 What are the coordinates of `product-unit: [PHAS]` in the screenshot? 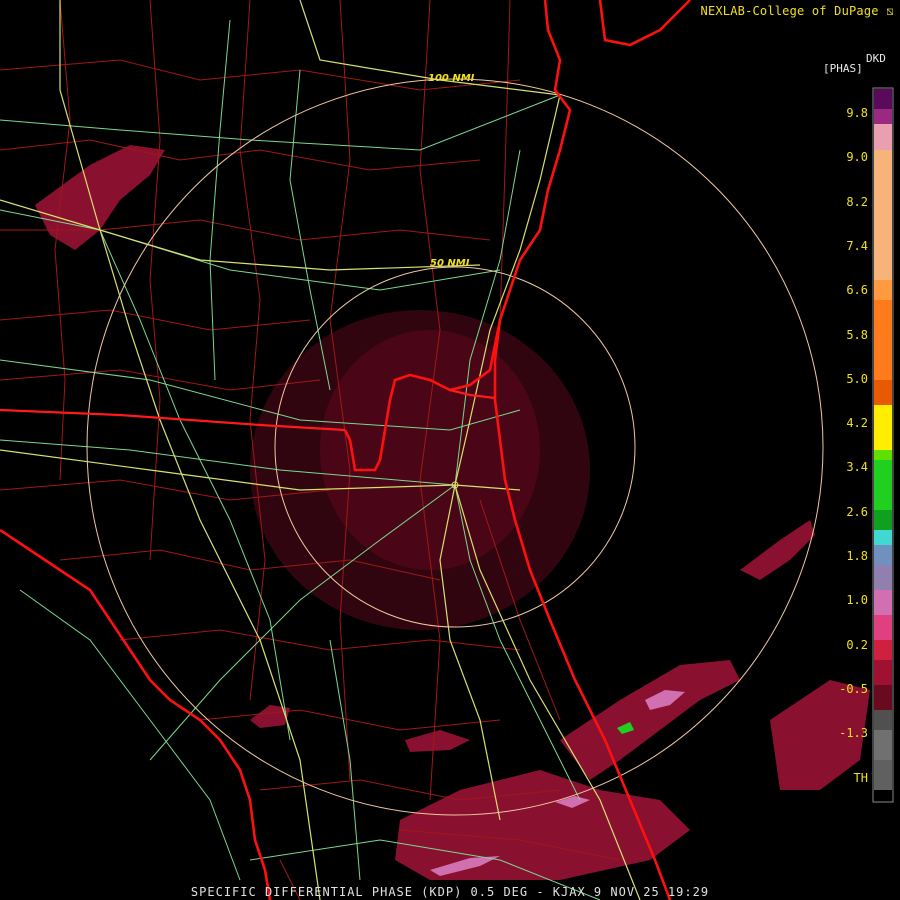 It's located at (843, 68).